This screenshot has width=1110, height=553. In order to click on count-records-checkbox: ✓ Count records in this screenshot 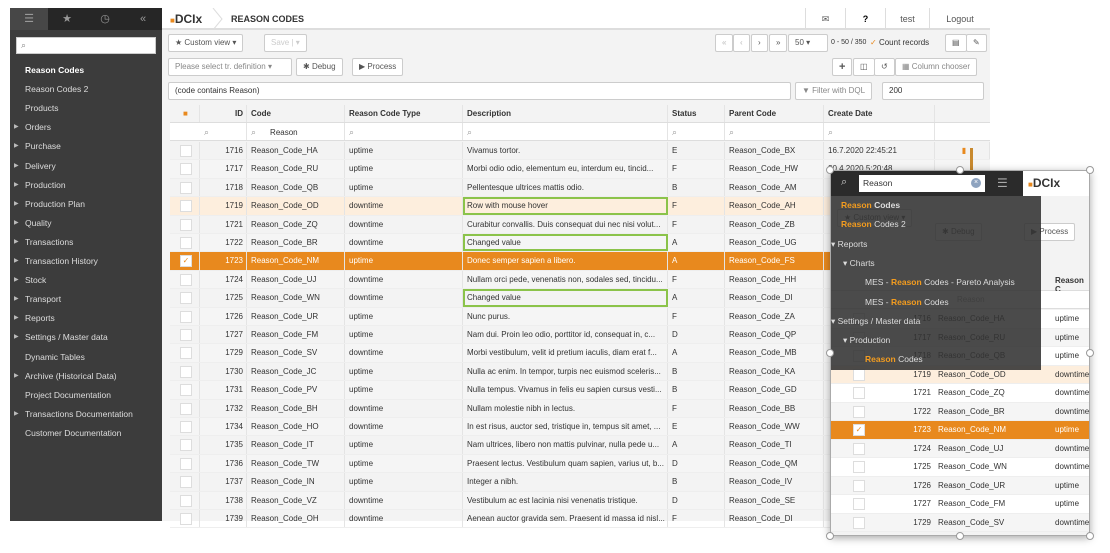, I will do `click(899, 42)`.